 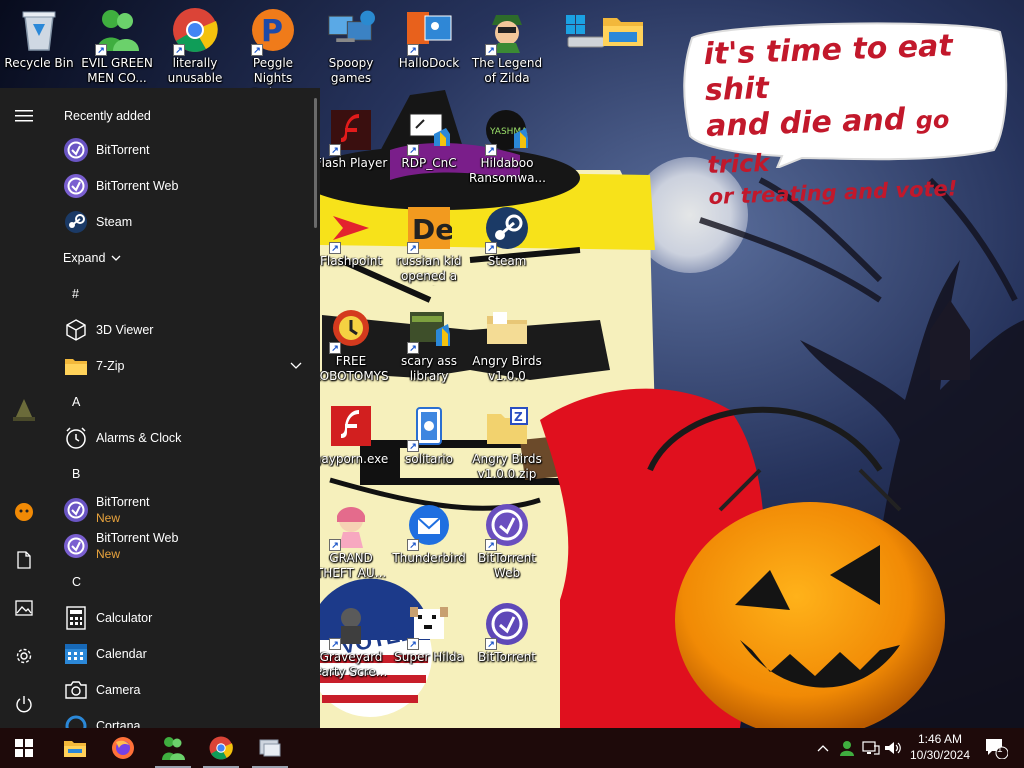 What do you see at coordinates (351, 459) in the screenshot?
I see `desktop-icon-label: gayporn.exe` at bounding box center [351, 459].